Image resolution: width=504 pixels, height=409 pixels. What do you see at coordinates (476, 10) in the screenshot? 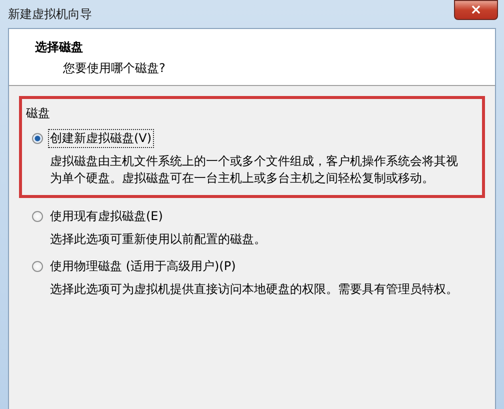
I see `close-button: ×` at bounding box center [476, 10].